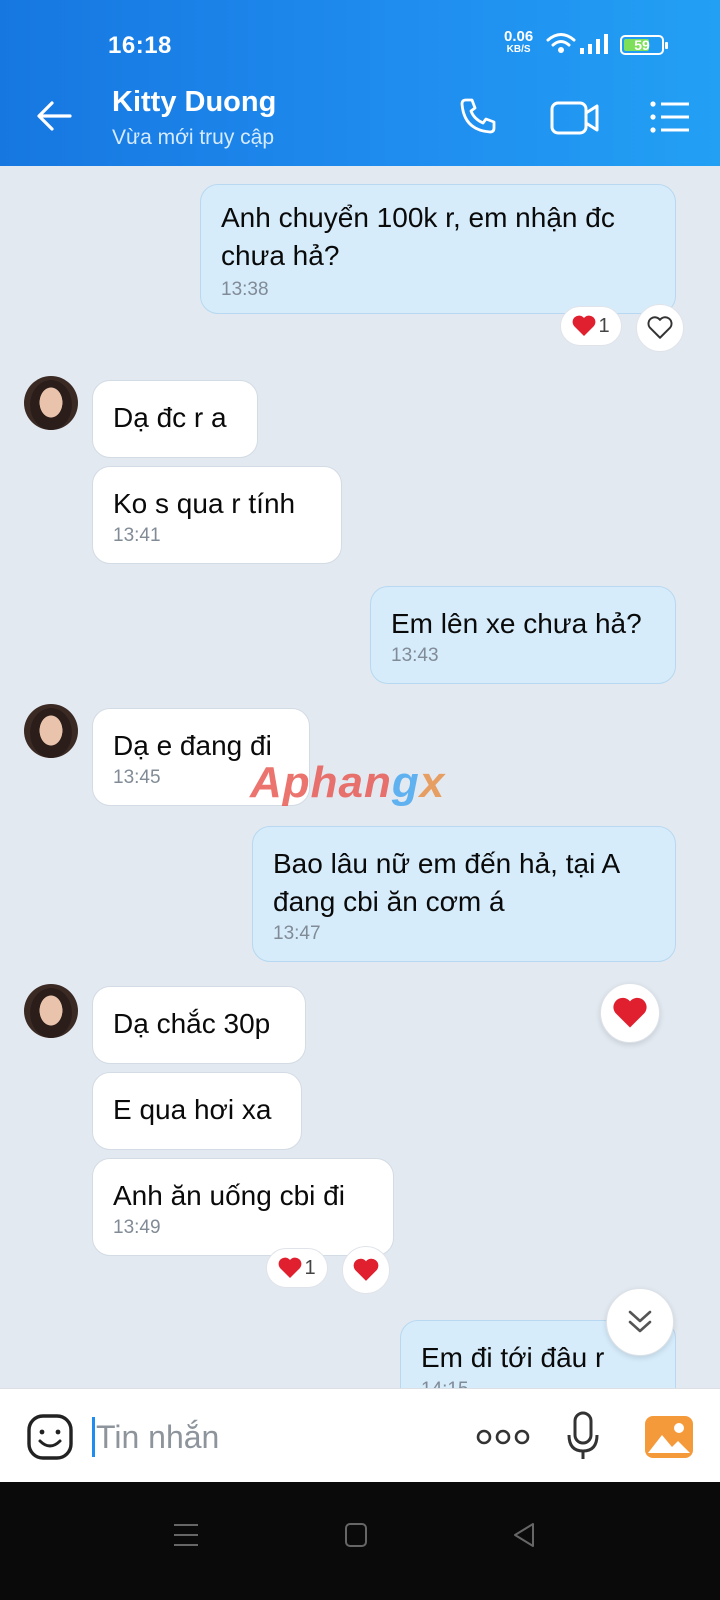 The image size is (720, 1600). I want to click on message-text: Em lên xe chưa hả?, so click(516, 623).